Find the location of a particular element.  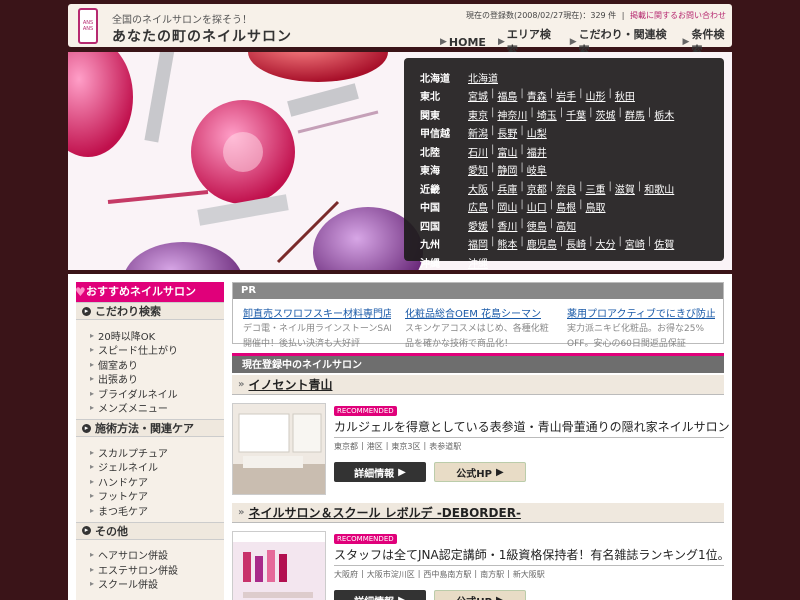

salon-name-bar: » イノセント青山 is located at coordinates (478, 385).